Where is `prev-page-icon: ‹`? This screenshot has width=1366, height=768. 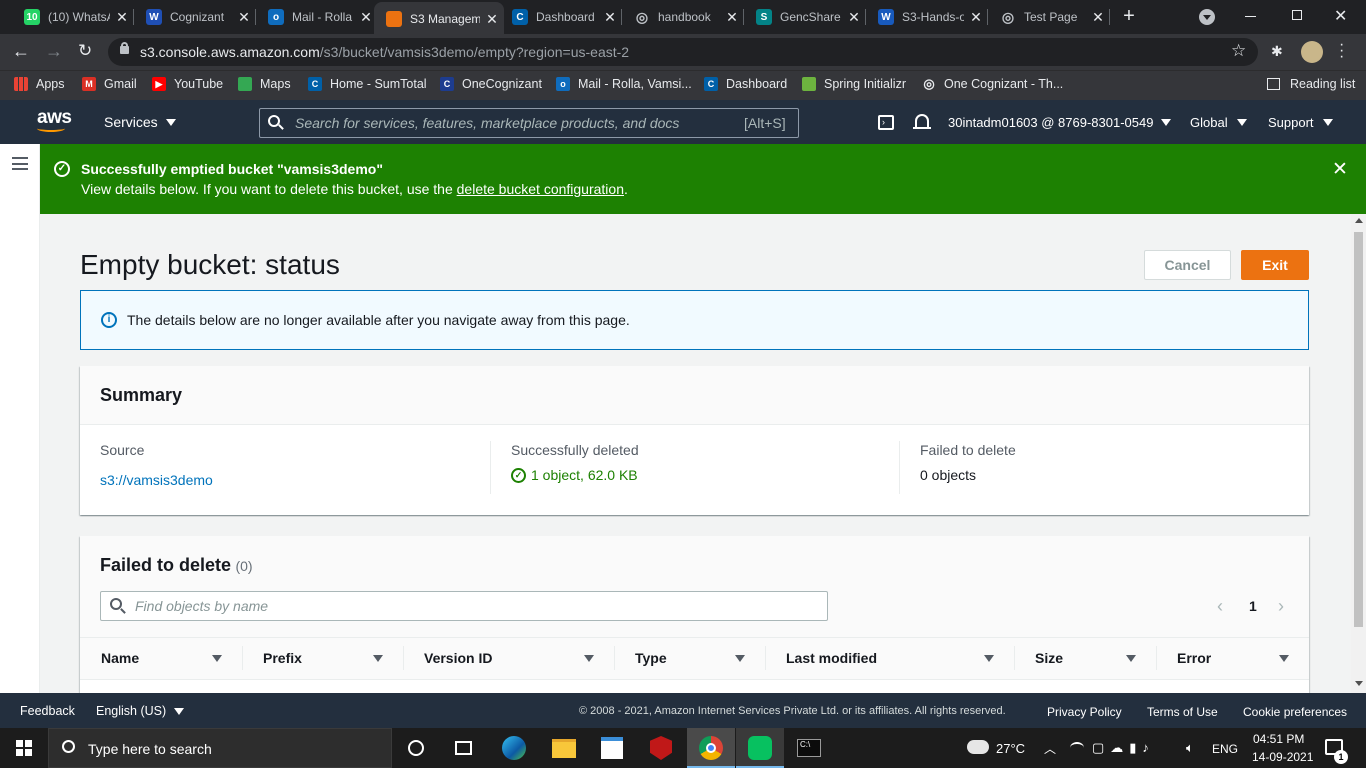
prev-page-icon: ‹ is located at coordinates (1220, 606).